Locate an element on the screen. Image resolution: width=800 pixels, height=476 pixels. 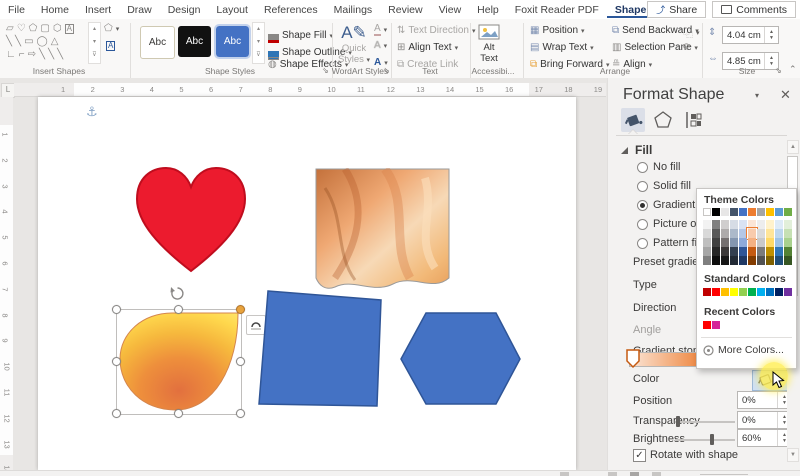
rotate-with-shape-checkbox: ✓ is located at coordinates (639, 455).